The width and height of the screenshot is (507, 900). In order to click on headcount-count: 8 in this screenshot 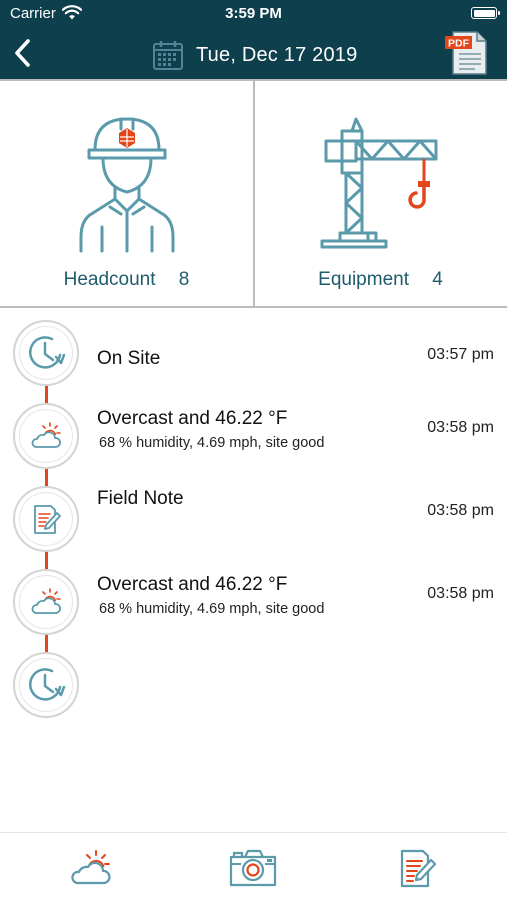, I will do `click(184, 279)`.